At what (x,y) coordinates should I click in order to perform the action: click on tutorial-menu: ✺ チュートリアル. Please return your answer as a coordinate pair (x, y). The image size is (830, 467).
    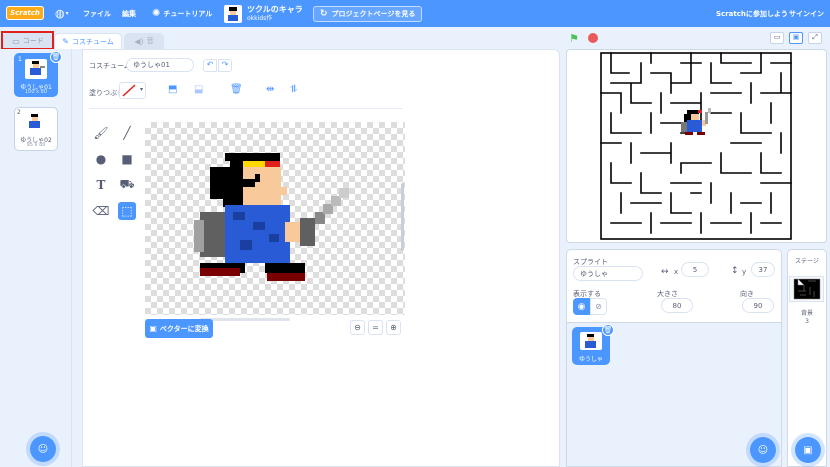
    Looking at the image, I should click on (182, 13).